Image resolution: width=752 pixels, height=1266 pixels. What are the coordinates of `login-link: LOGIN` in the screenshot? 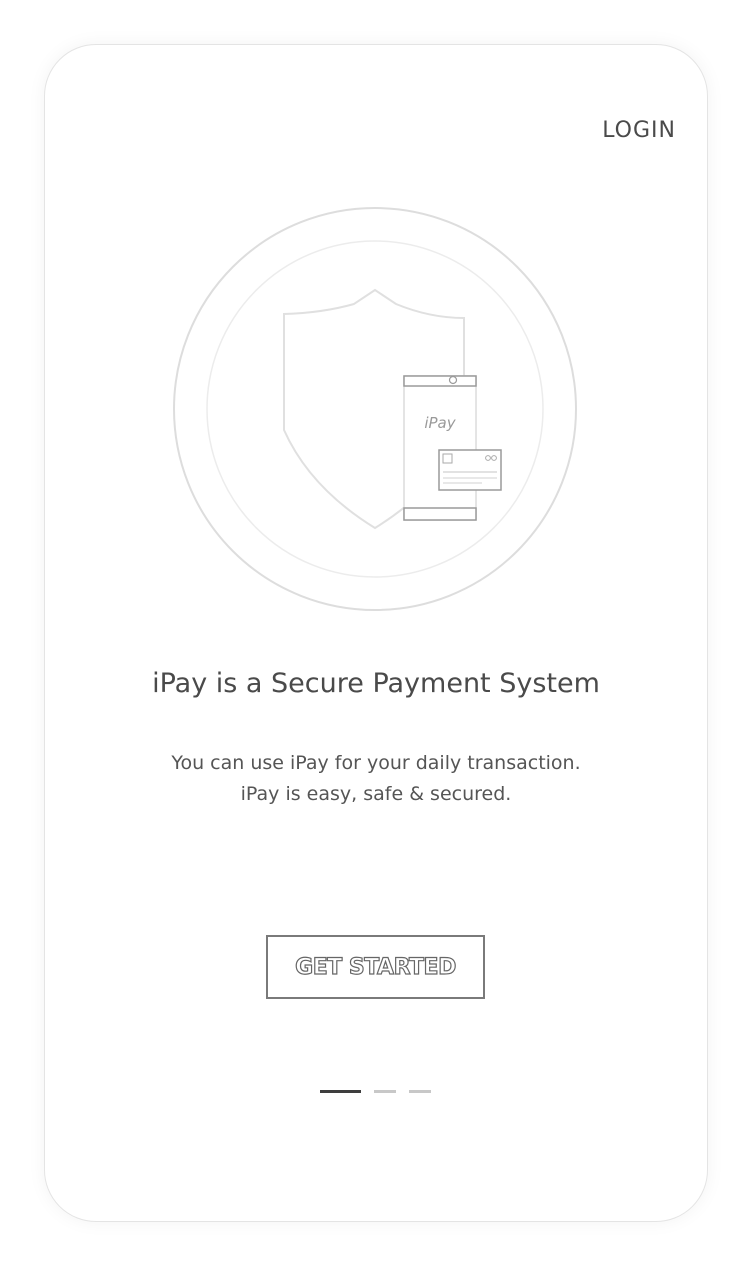 It's located at (639, 130).